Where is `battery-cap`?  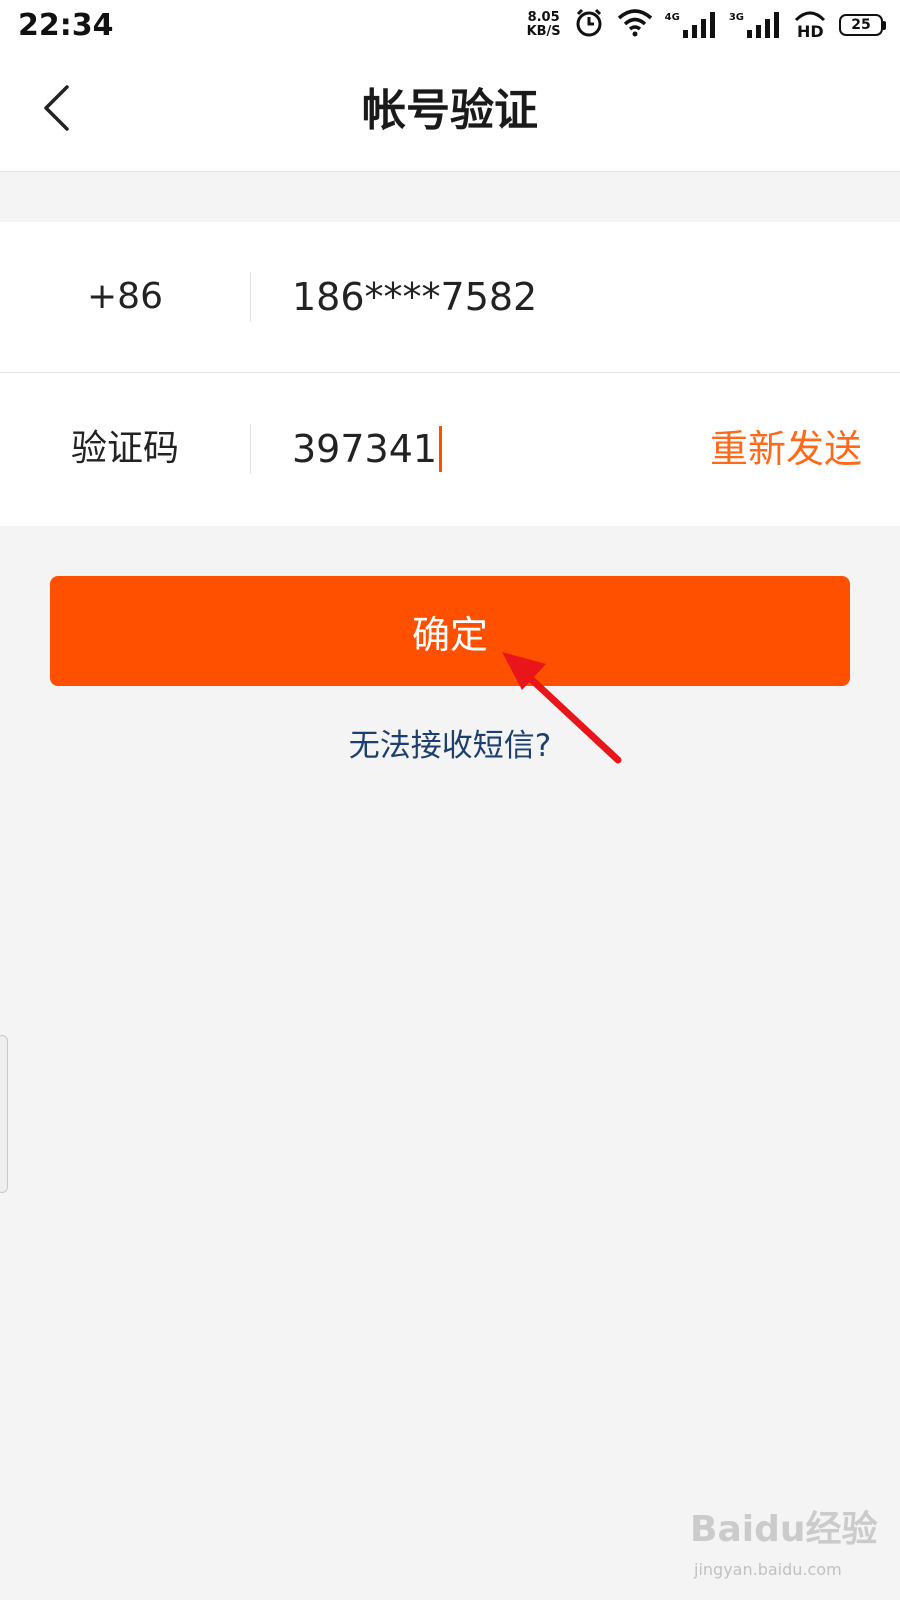 battery-cap is located at coordinates (884, 25).